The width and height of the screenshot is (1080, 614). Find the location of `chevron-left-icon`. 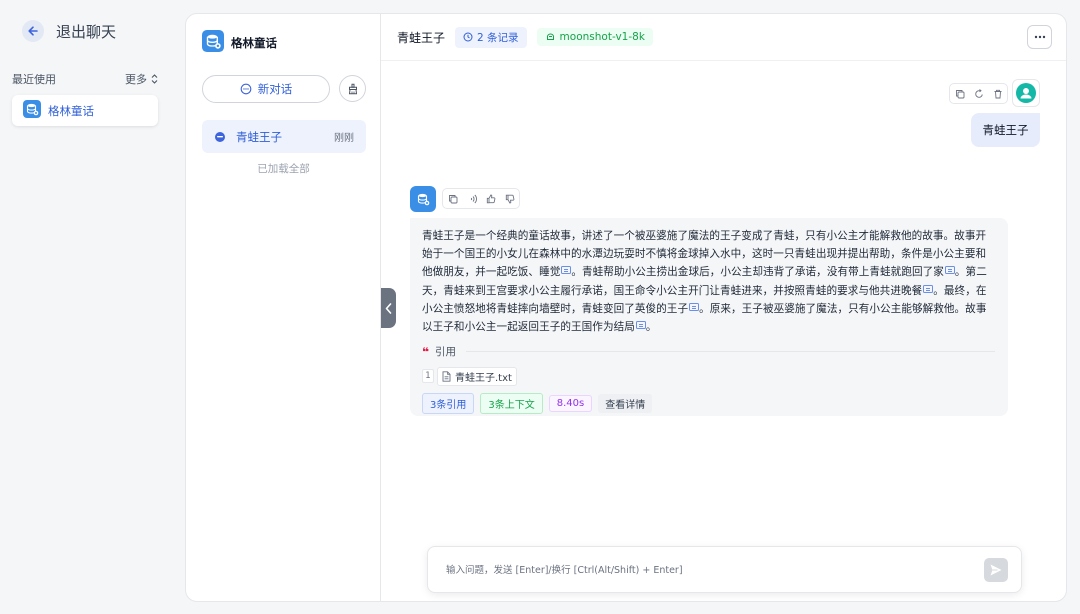

chevron-left-icon is located at coordinates (388, 308).